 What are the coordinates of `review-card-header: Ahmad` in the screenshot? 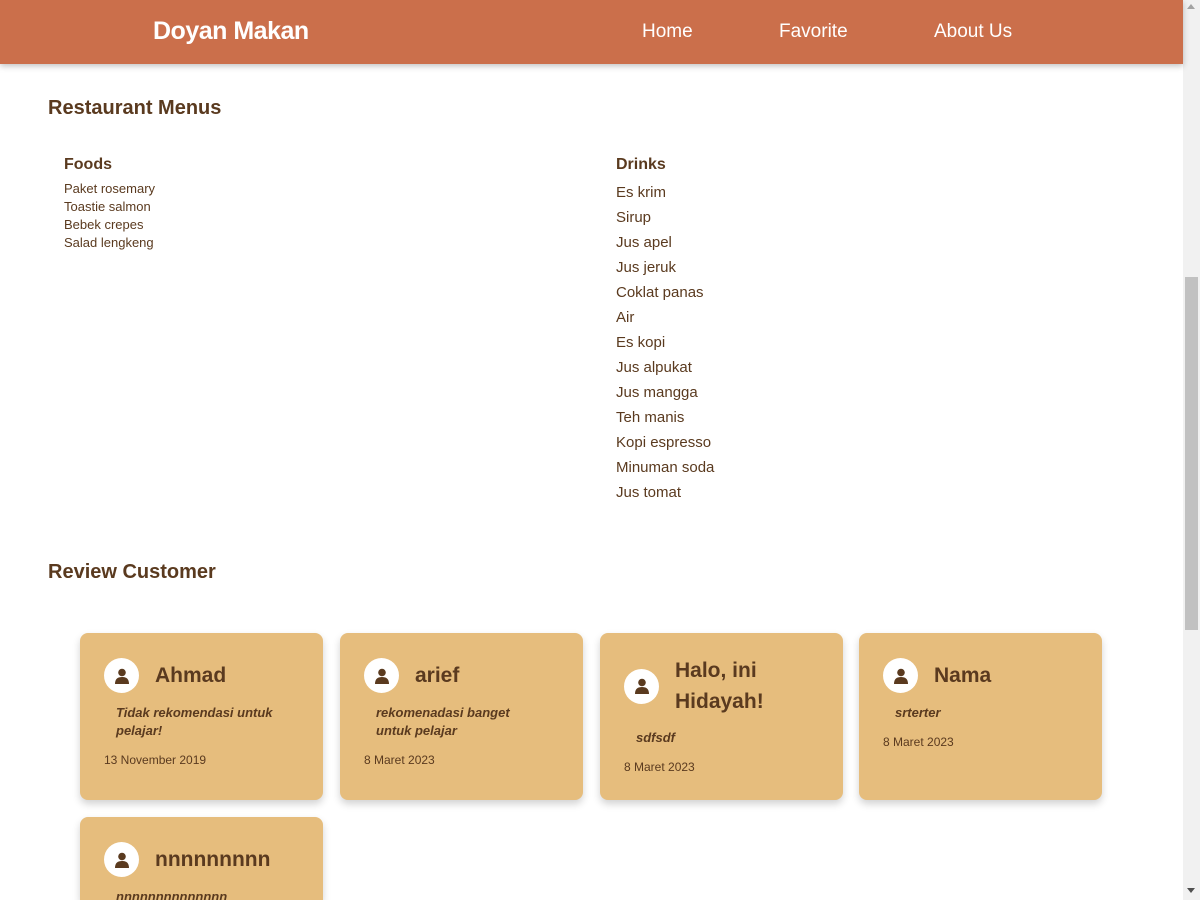 It's located at (165, 675).